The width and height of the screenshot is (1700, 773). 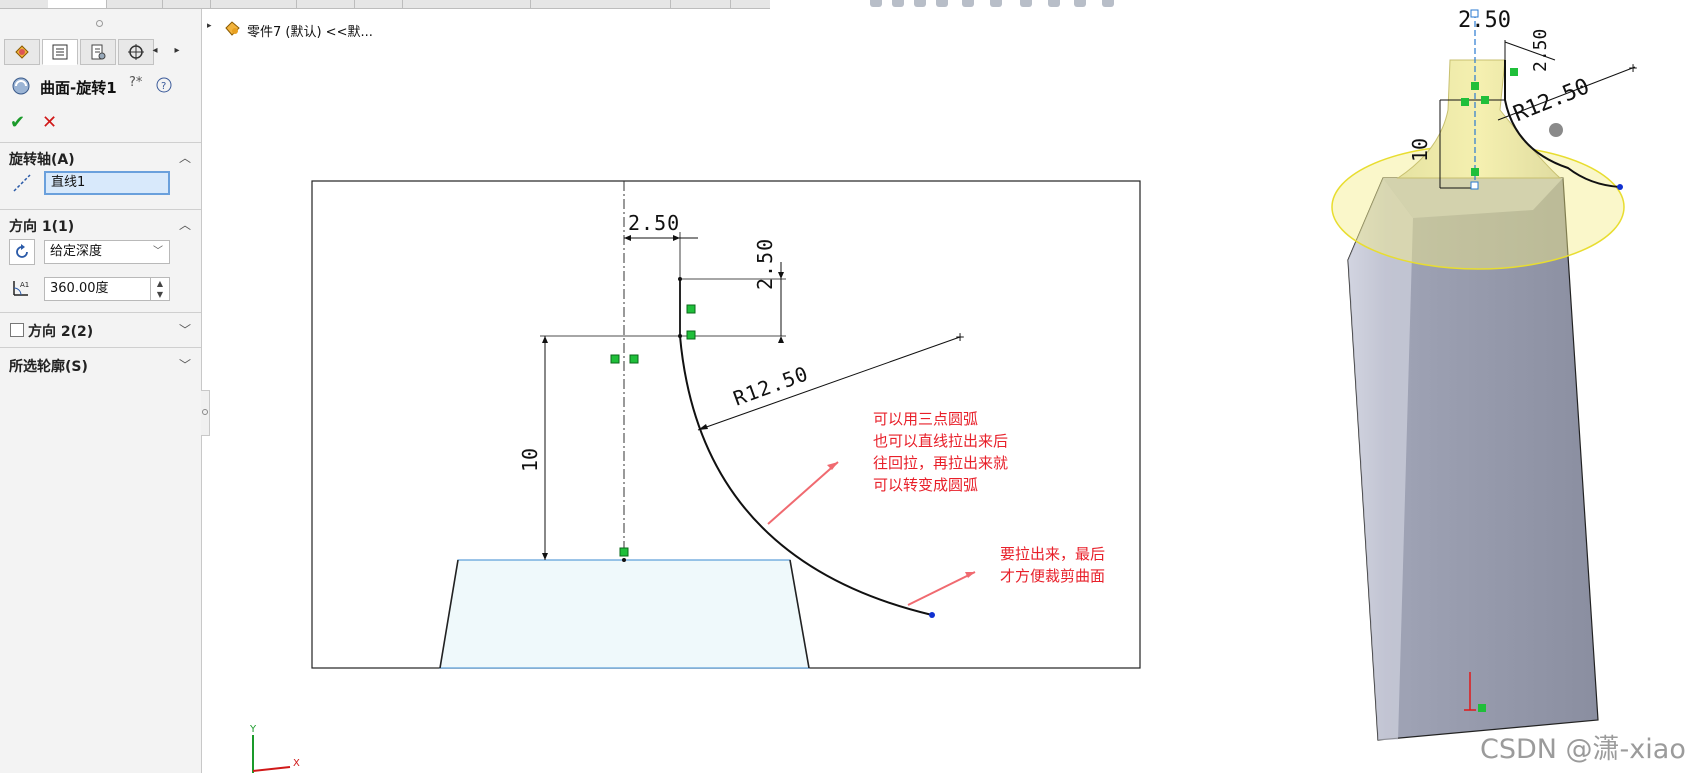 I want to click on note-arc-tip: 可以用三点圆弧 也可以直线拉出来后 往回拉，再拉出来就 可以转变成圆弧, so click(x=940, y=452).